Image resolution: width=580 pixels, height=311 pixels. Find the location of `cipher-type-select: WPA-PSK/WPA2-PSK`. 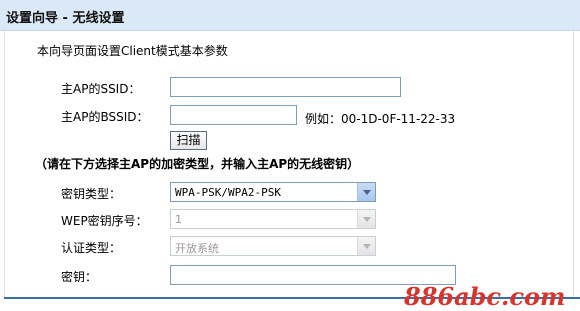

cipher-type-select: WPA-PSK/WPA2-PSK is located at coordinates (273, 192).